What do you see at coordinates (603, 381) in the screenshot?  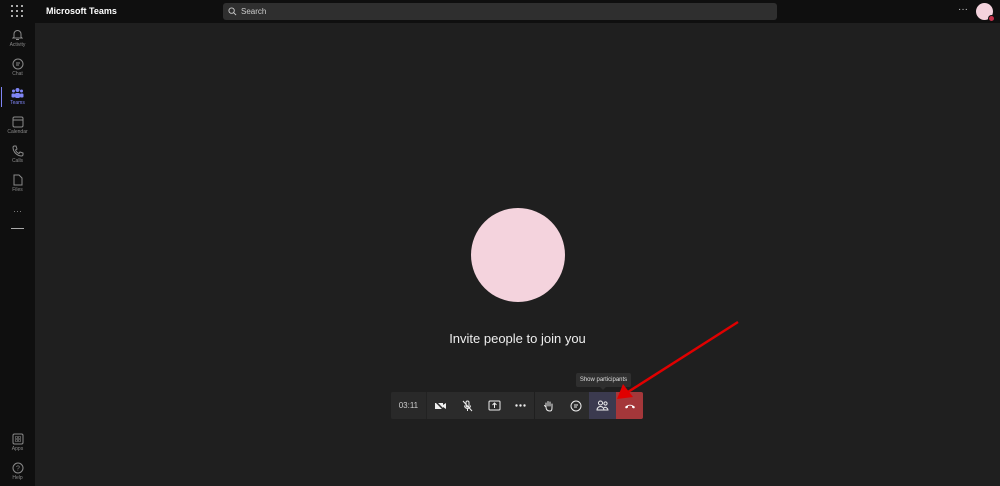 I see `tooltip: Show participants` at bounding box center [603, 381].